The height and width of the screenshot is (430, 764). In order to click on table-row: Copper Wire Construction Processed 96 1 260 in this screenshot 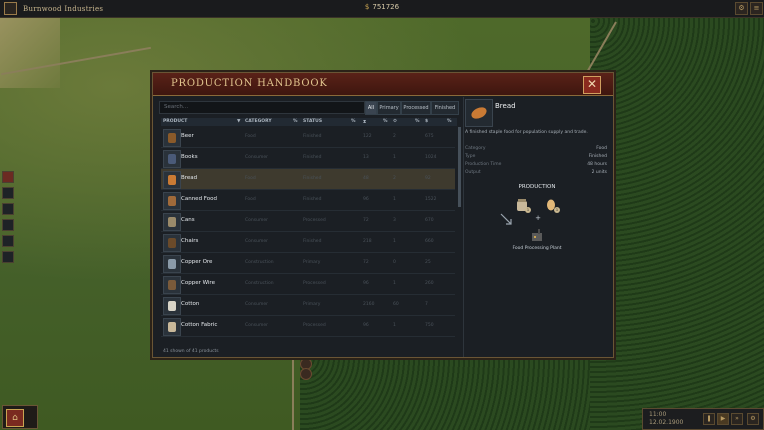, I will do `click(308, 284)`.